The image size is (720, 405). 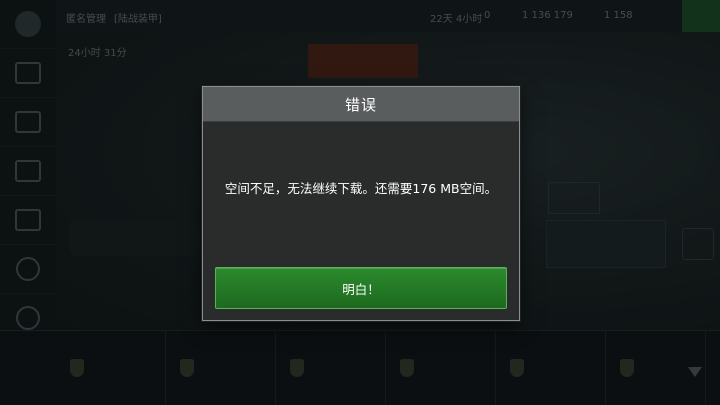 What do you see at coordinates (361, 188) in the screenshot?
I see `dialog-message: 空间不足，无法继续下载。还需要176 MB空间。` at bounding box center [361, 188].